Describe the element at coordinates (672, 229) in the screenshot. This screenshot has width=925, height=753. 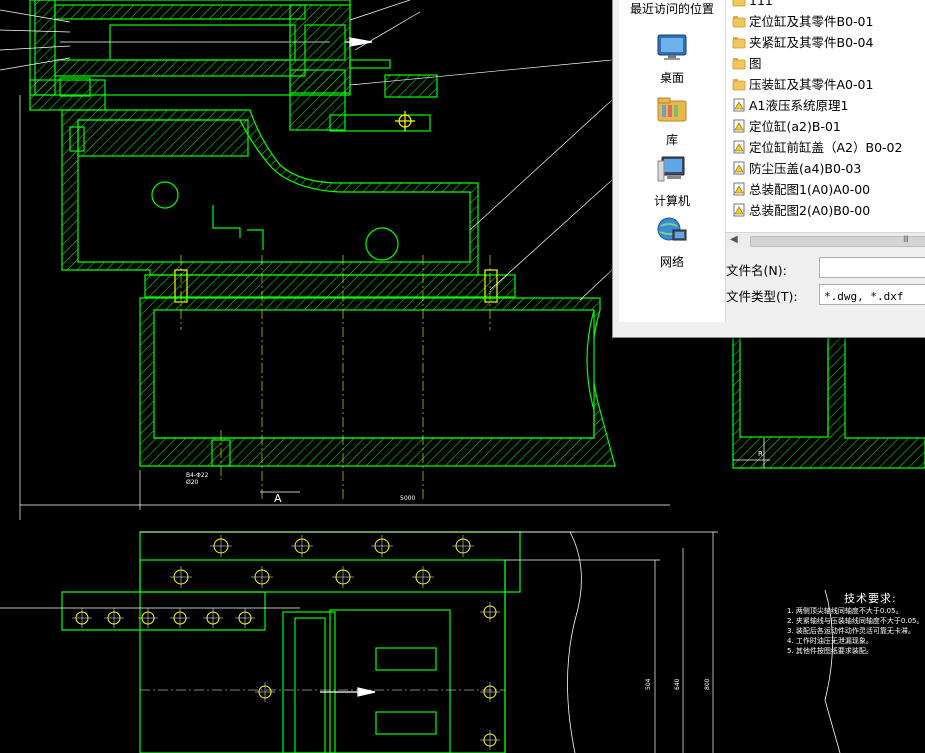
I see `network-icon` at that location.